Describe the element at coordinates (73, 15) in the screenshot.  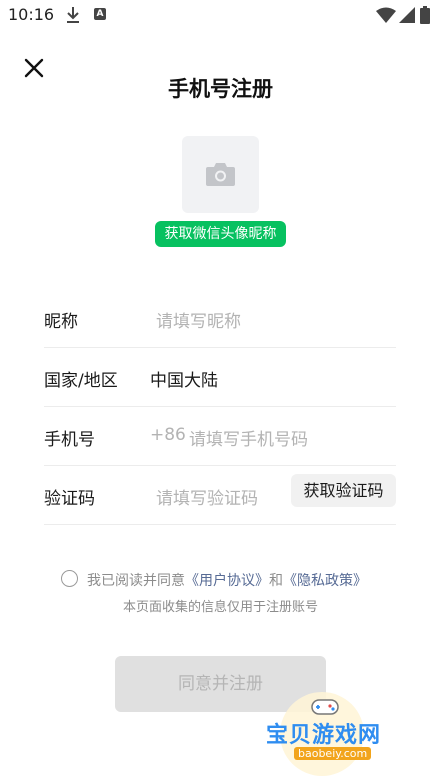
I see `download-icon` at that location.